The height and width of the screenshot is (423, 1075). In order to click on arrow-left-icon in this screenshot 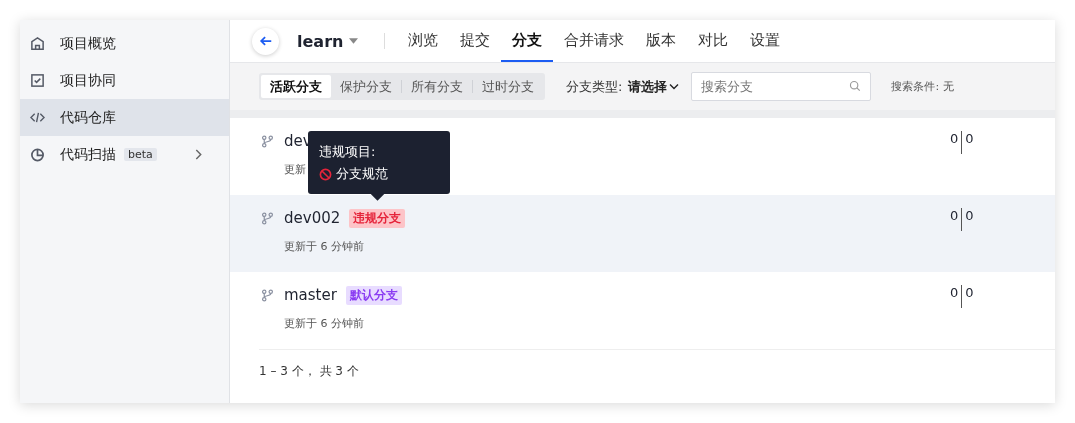, I will do `click(265, 41)`.